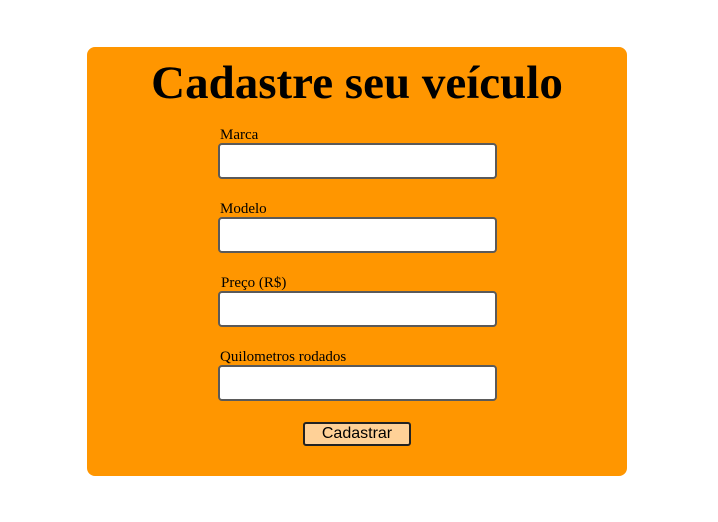 Image resolution: width=718 pixels, height=522 pixels. Describe the element at coordinates (357, 83) in the screenshot. I see `page-title: Cadastre seu veículo` at that location.